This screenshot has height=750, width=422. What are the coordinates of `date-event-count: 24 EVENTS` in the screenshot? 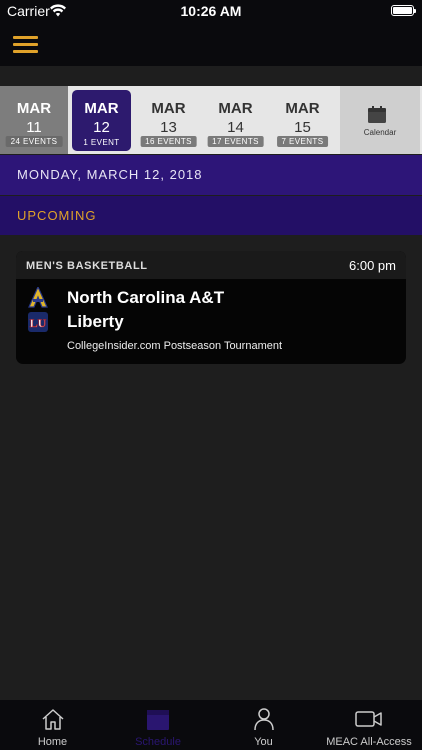 It's located at (34, 141).